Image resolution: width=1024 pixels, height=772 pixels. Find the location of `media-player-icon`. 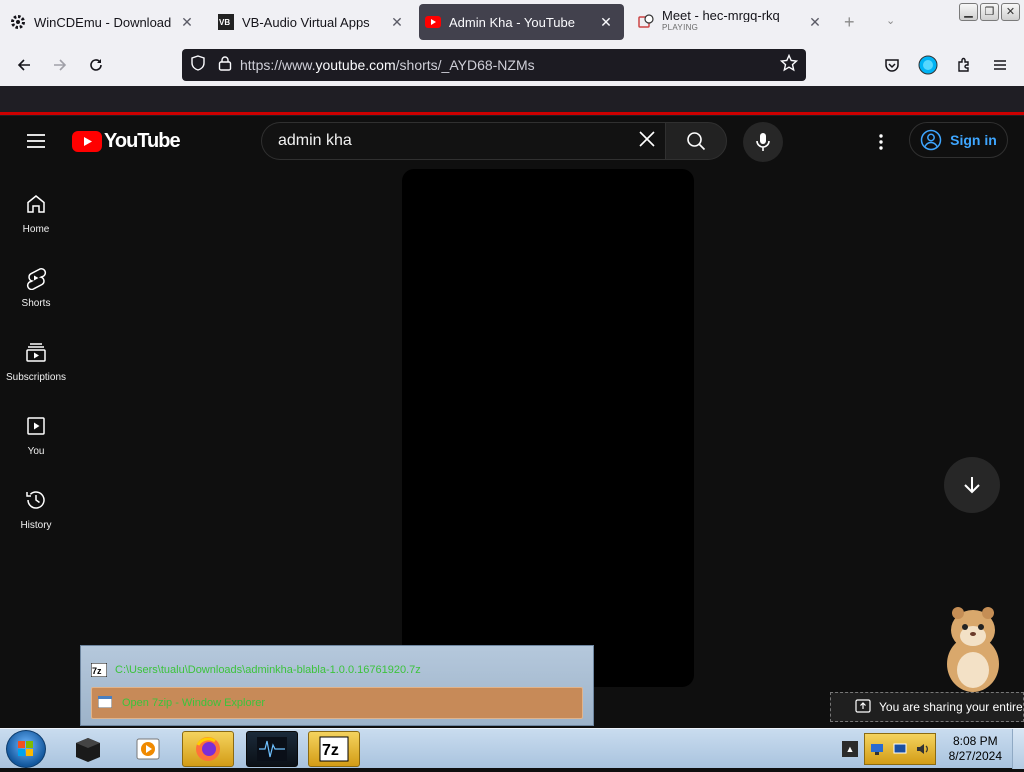

media-player-icon is located at coordinates (148, 749).